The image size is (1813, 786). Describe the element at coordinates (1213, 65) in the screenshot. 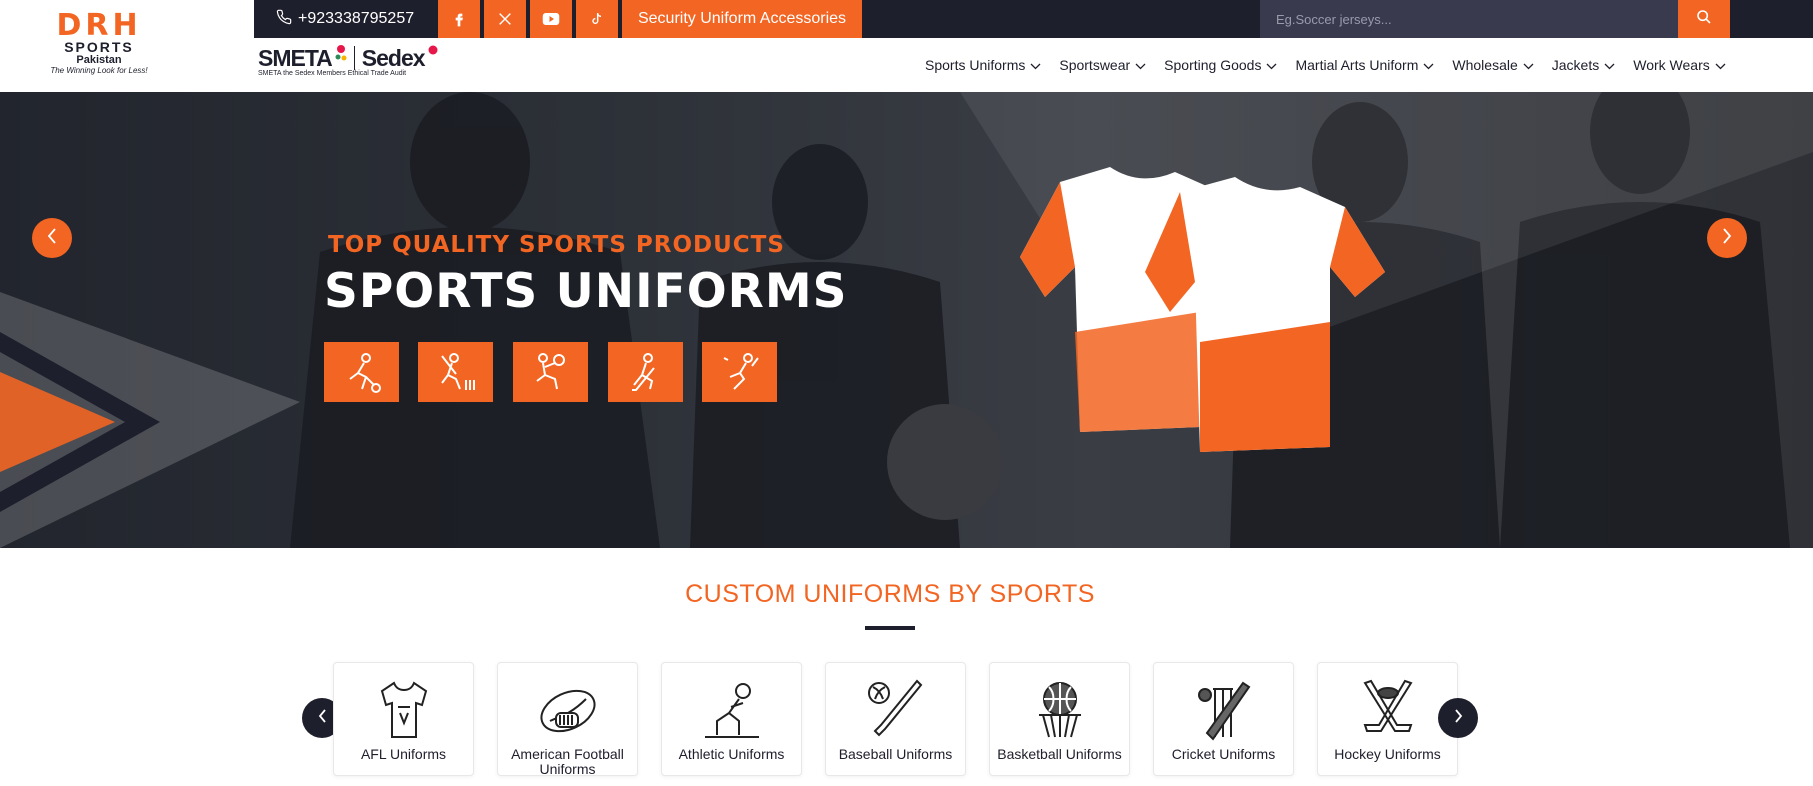

I see `nav-label: Sporting Goods` at that location.